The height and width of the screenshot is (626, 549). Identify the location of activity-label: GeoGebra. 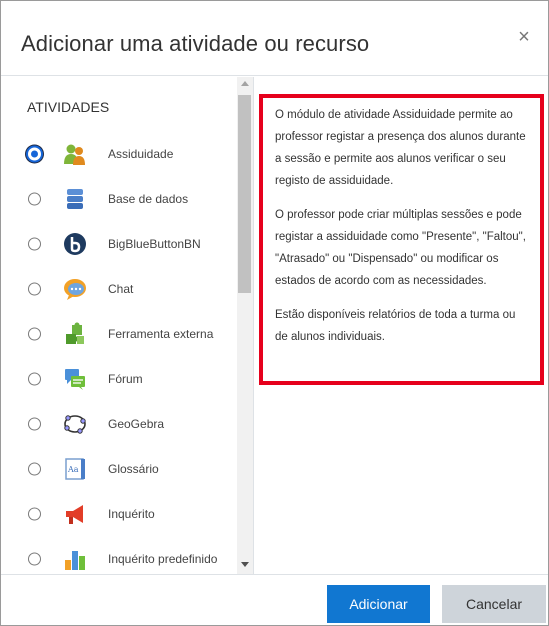
(136, 423).